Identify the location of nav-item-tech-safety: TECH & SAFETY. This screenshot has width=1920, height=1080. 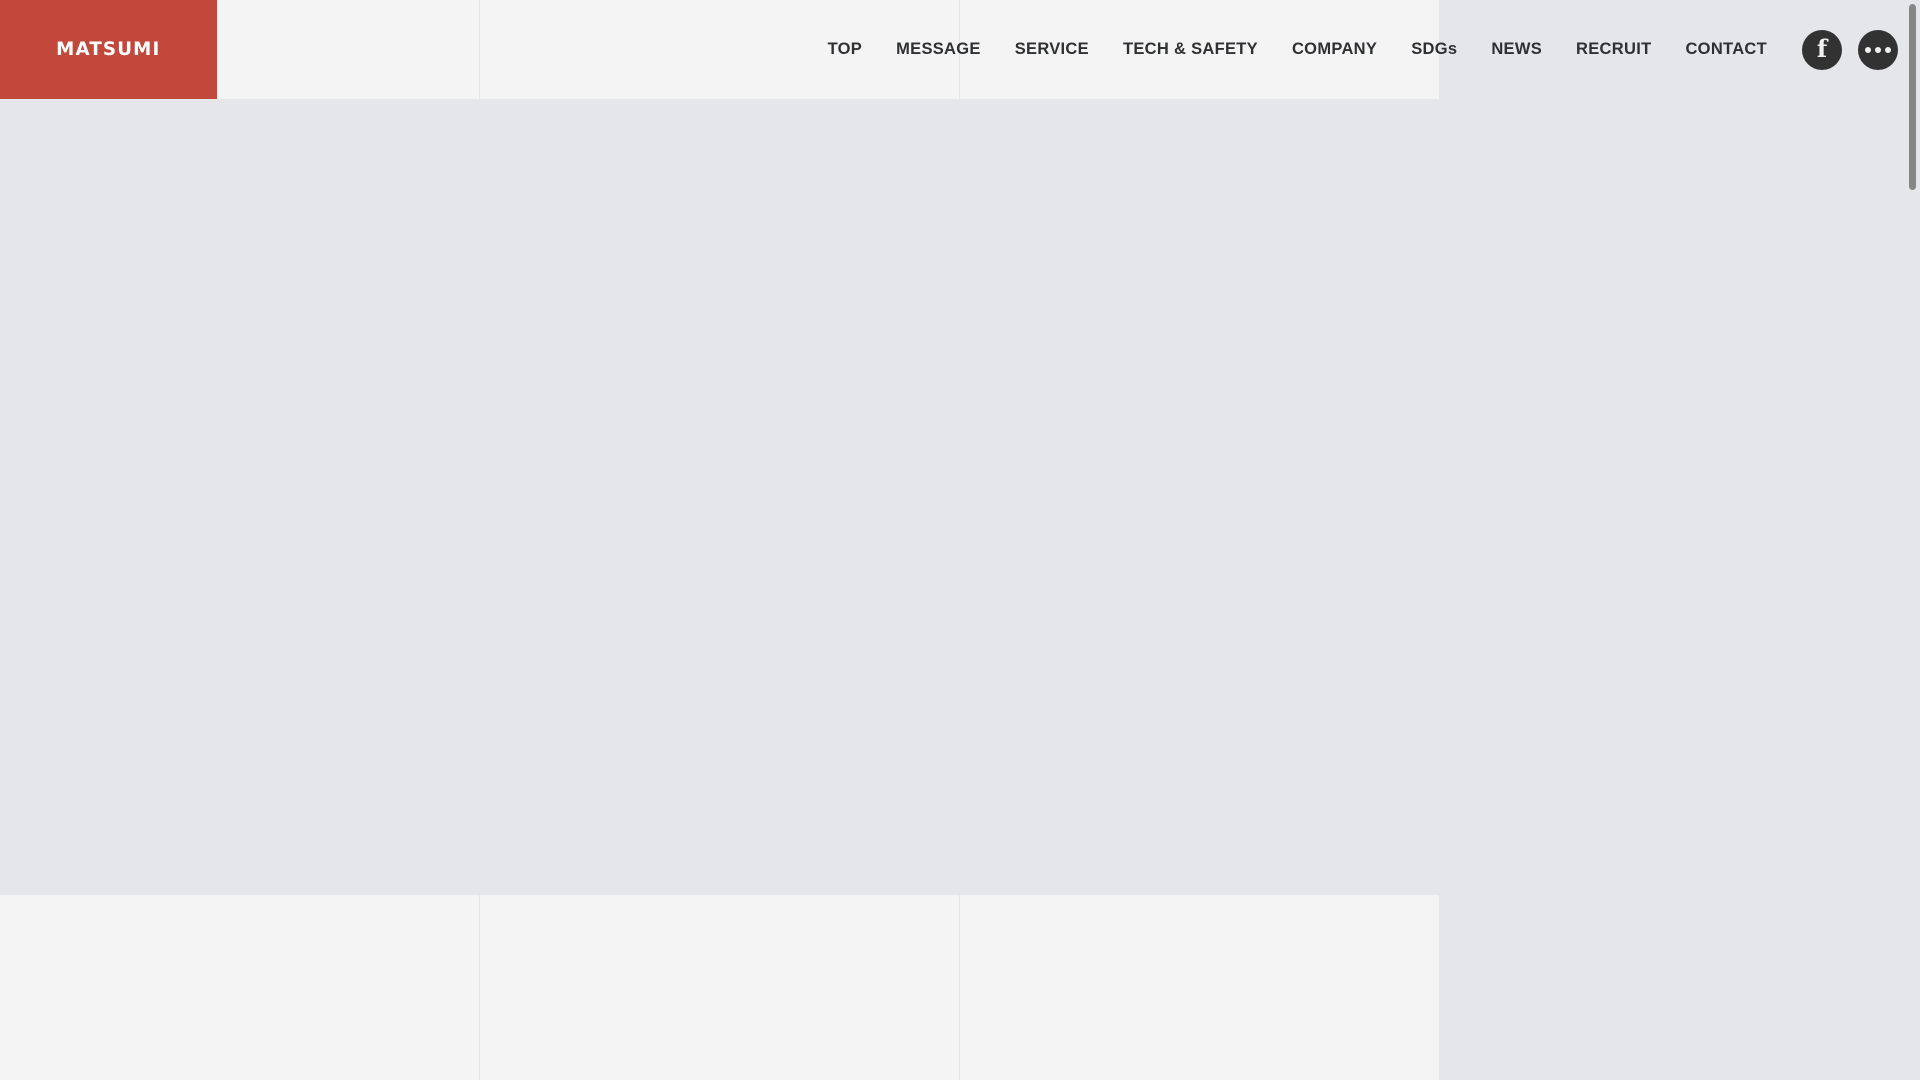
(1190, 49).